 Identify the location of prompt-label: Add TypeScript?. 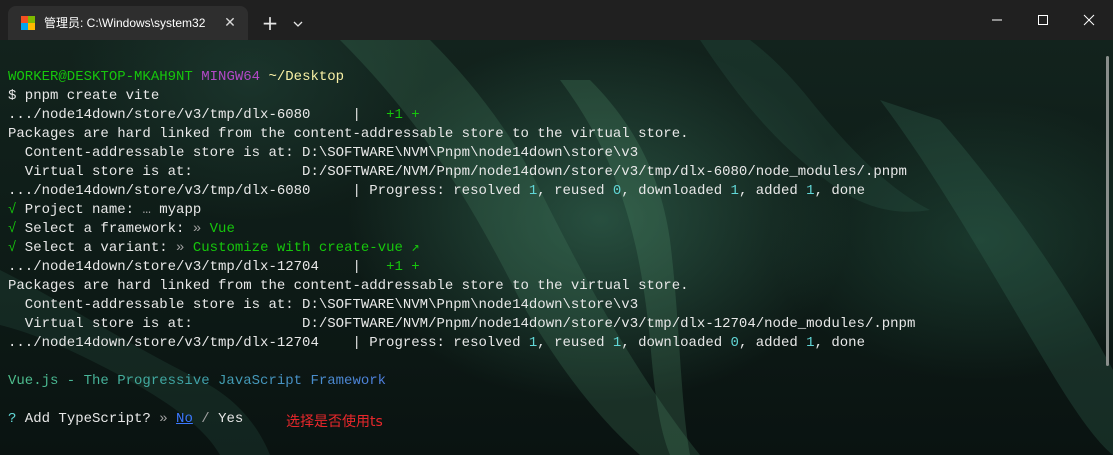
(88, 419).